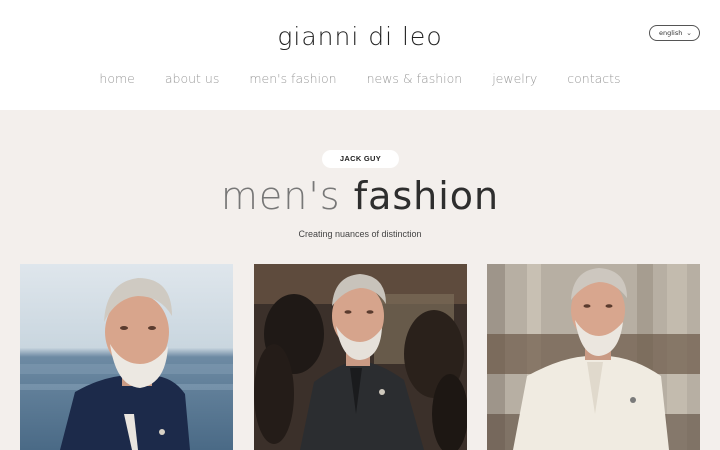 The width and height of the screenshot is (720, 450). Describe the element at coordinates (192, 78) in the screenshot. I see `nav-item-about-us: about us` at that location.